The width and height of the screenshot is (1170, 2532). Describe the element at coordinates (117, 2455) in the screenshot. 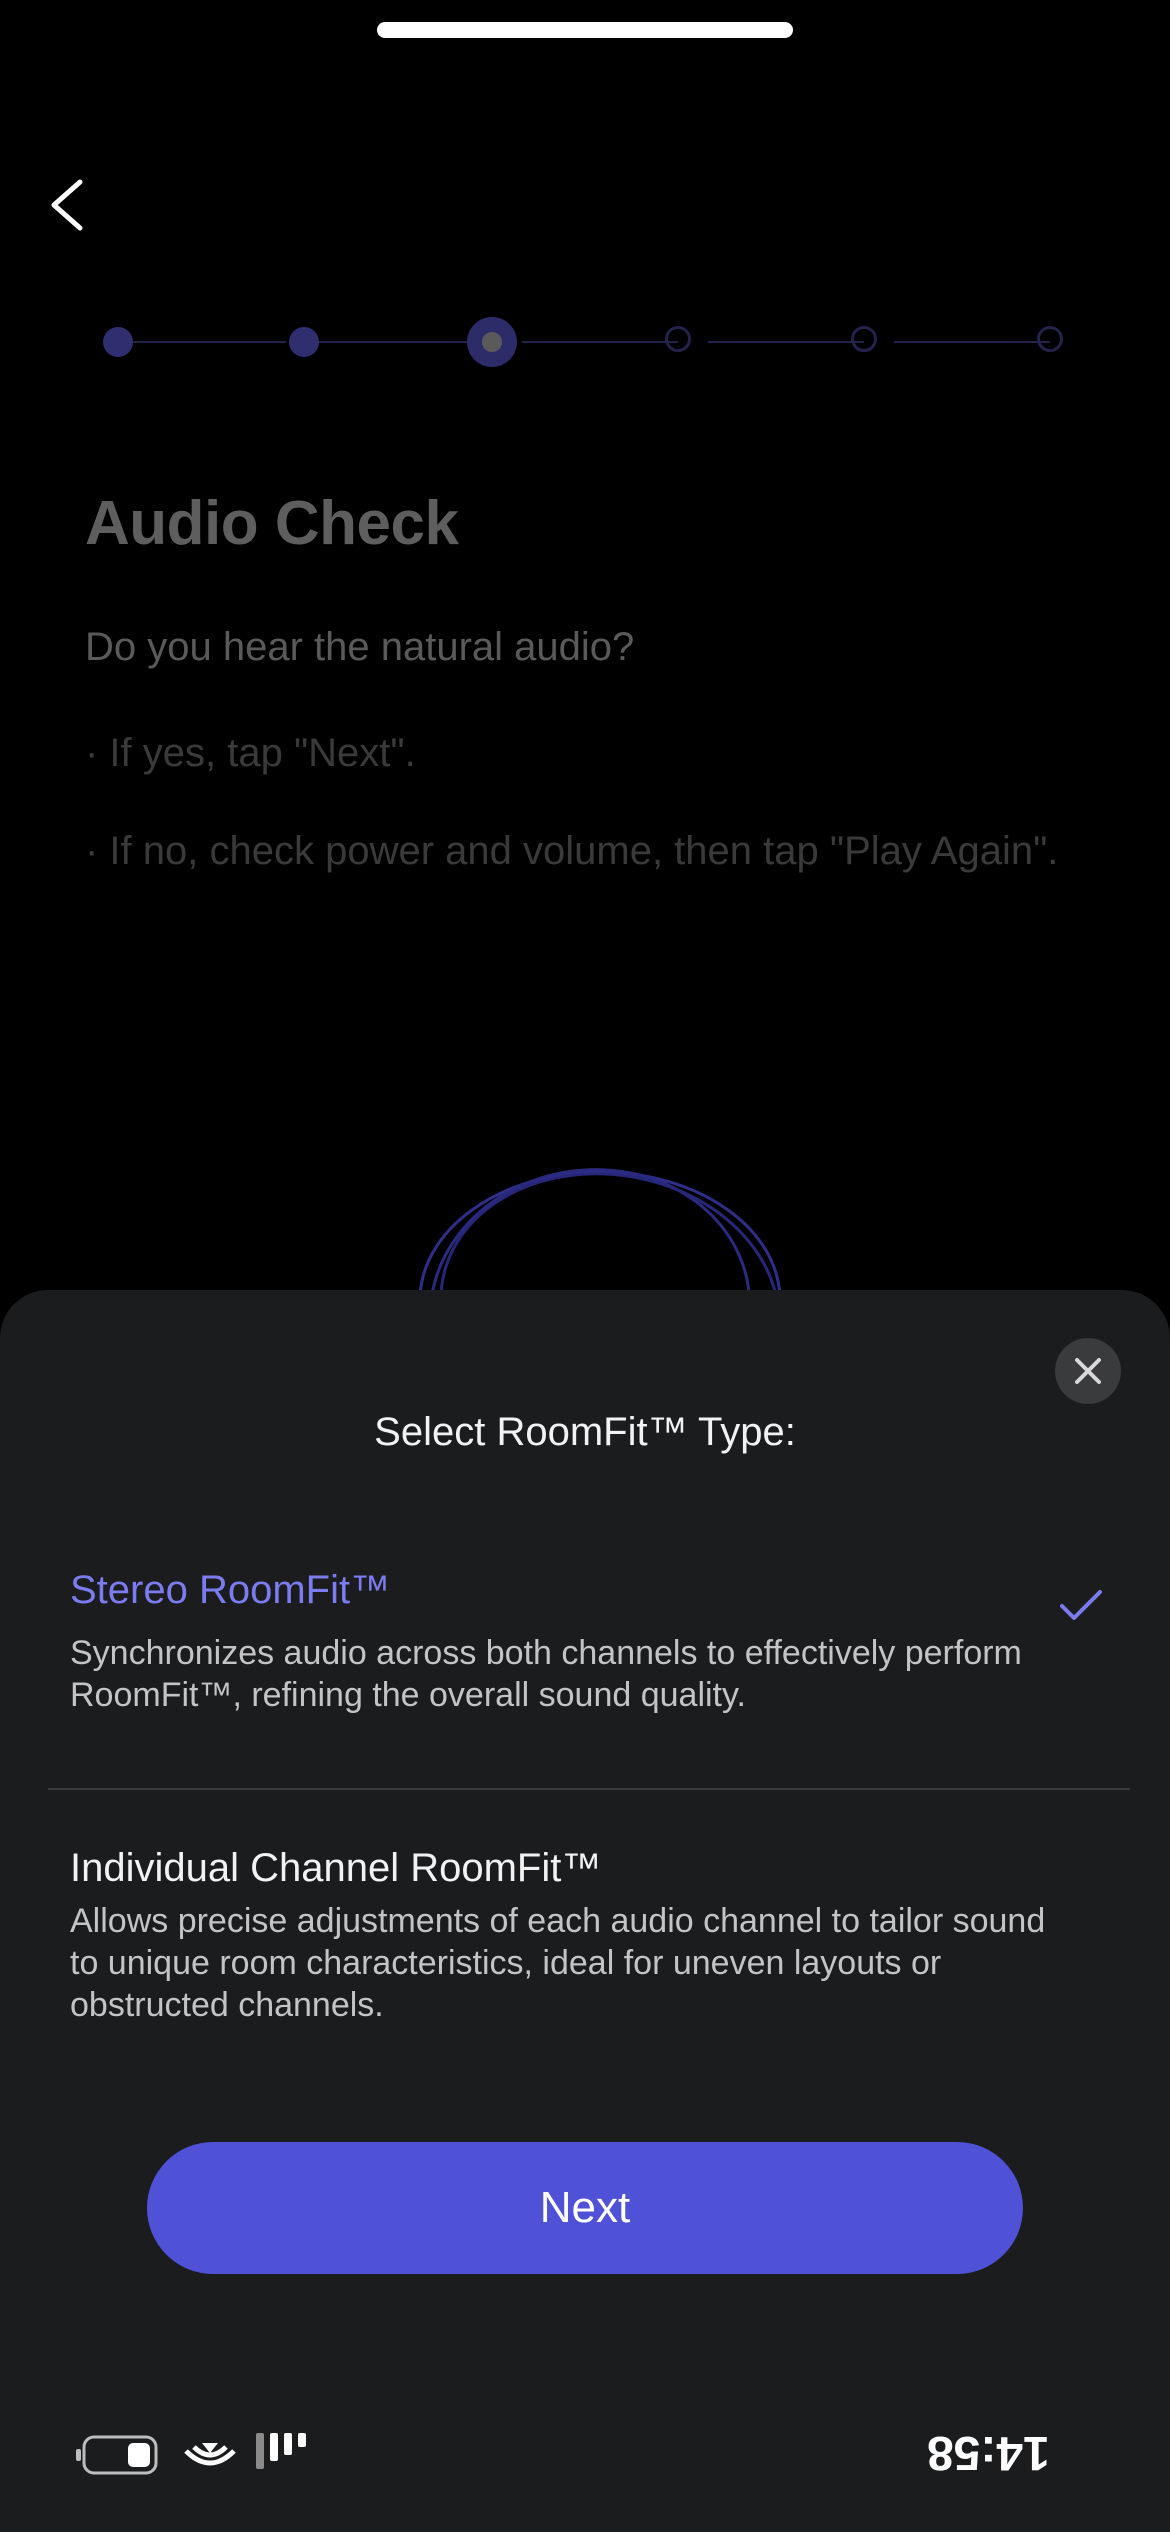

I see `battery-icon` at that location.